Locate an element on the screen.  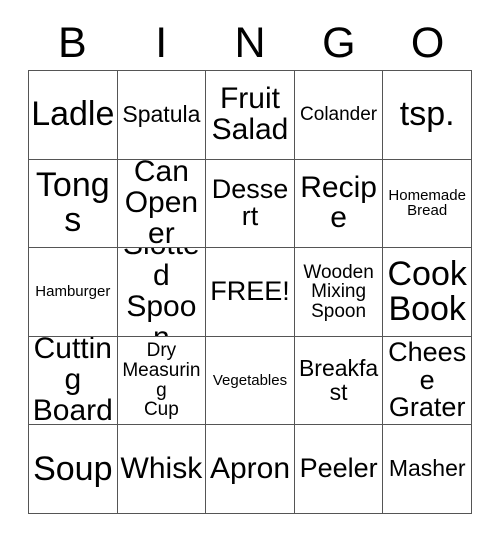
bingo-cell-label: Can Opener is located at coordinates (161, 204).